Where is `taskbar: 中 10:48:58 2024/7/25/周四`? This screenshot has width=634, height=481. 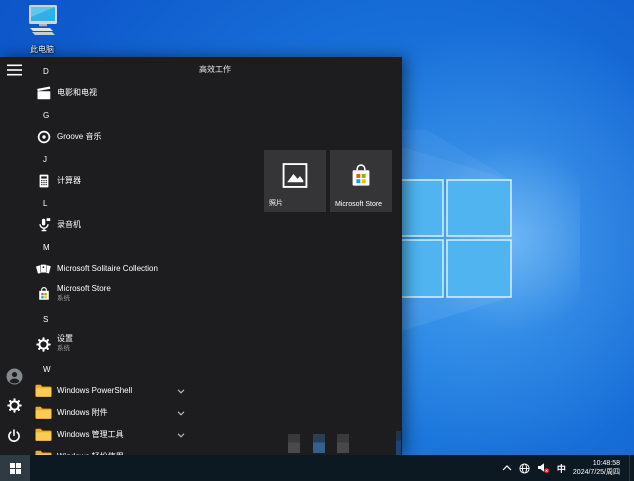
taskbar: 中 10:48:58 2024/7/25/周四 is located at coordinates (317, 468).